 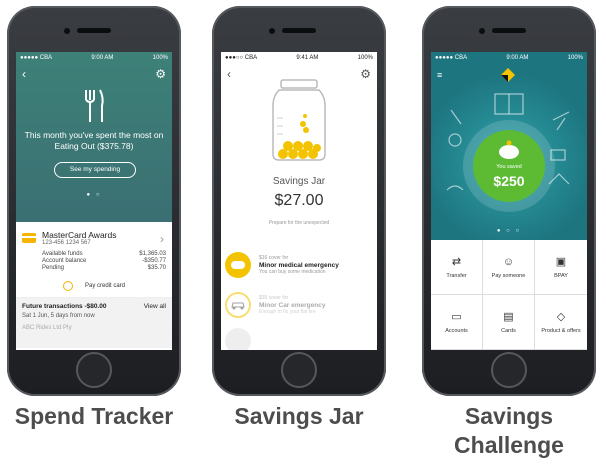 What do you see at coordinates (508, 261) in the screenshot?
I see `person-icon: ☺` at bounding box center [508, 261].